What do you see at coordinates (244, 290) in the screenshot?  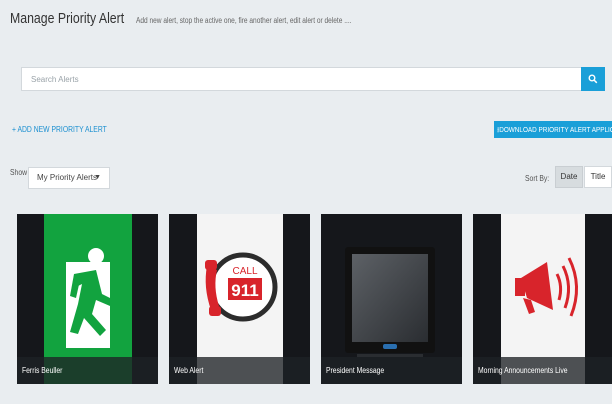 I see `svg-text: 911` at bounding box center [244, 290].